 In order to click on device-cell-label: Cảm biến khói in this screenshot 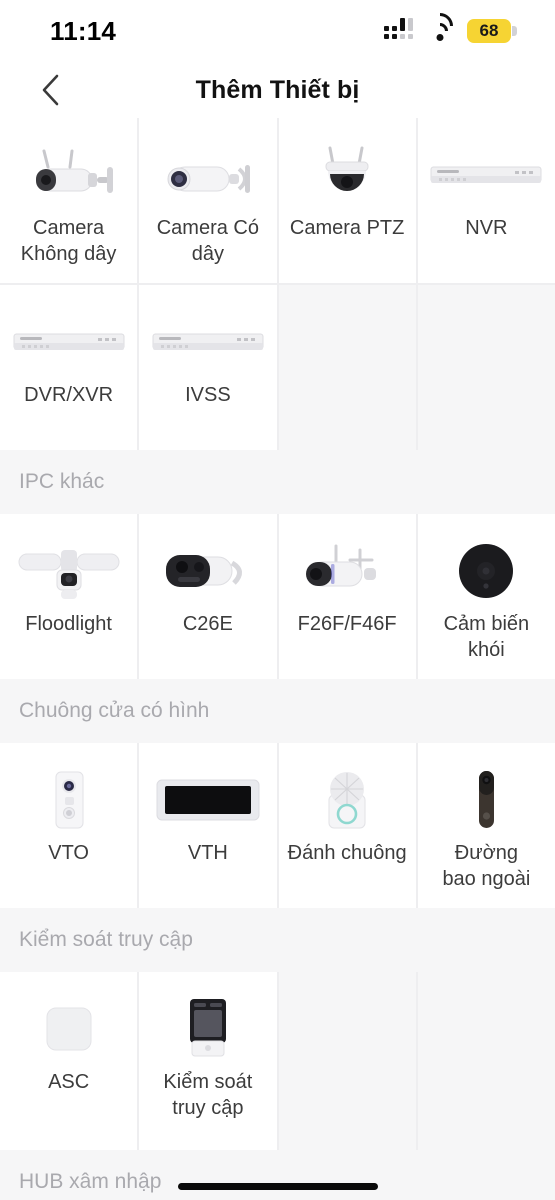, I will do `click(486, 637)`.